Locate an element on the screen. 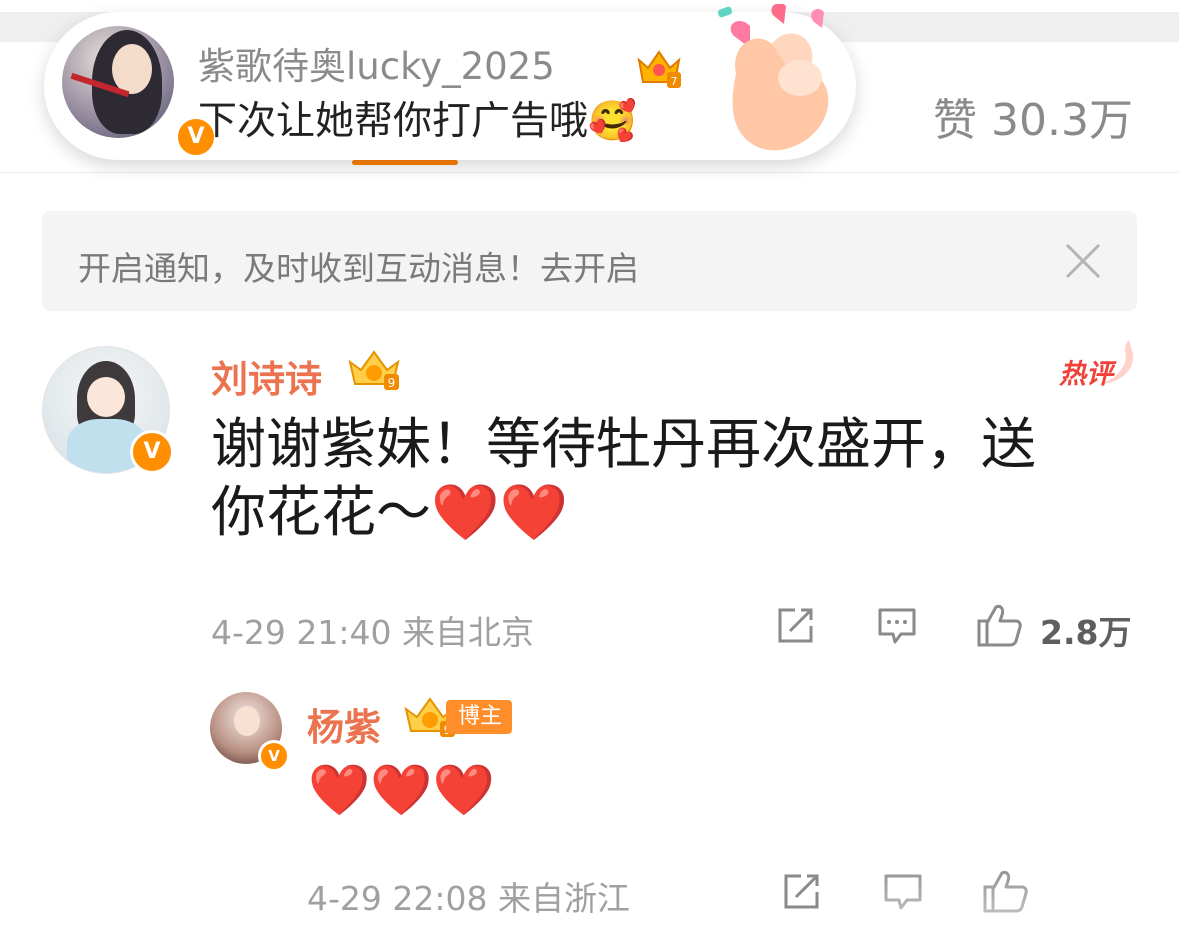  toast-avatar is located at coordinates (118, 82).